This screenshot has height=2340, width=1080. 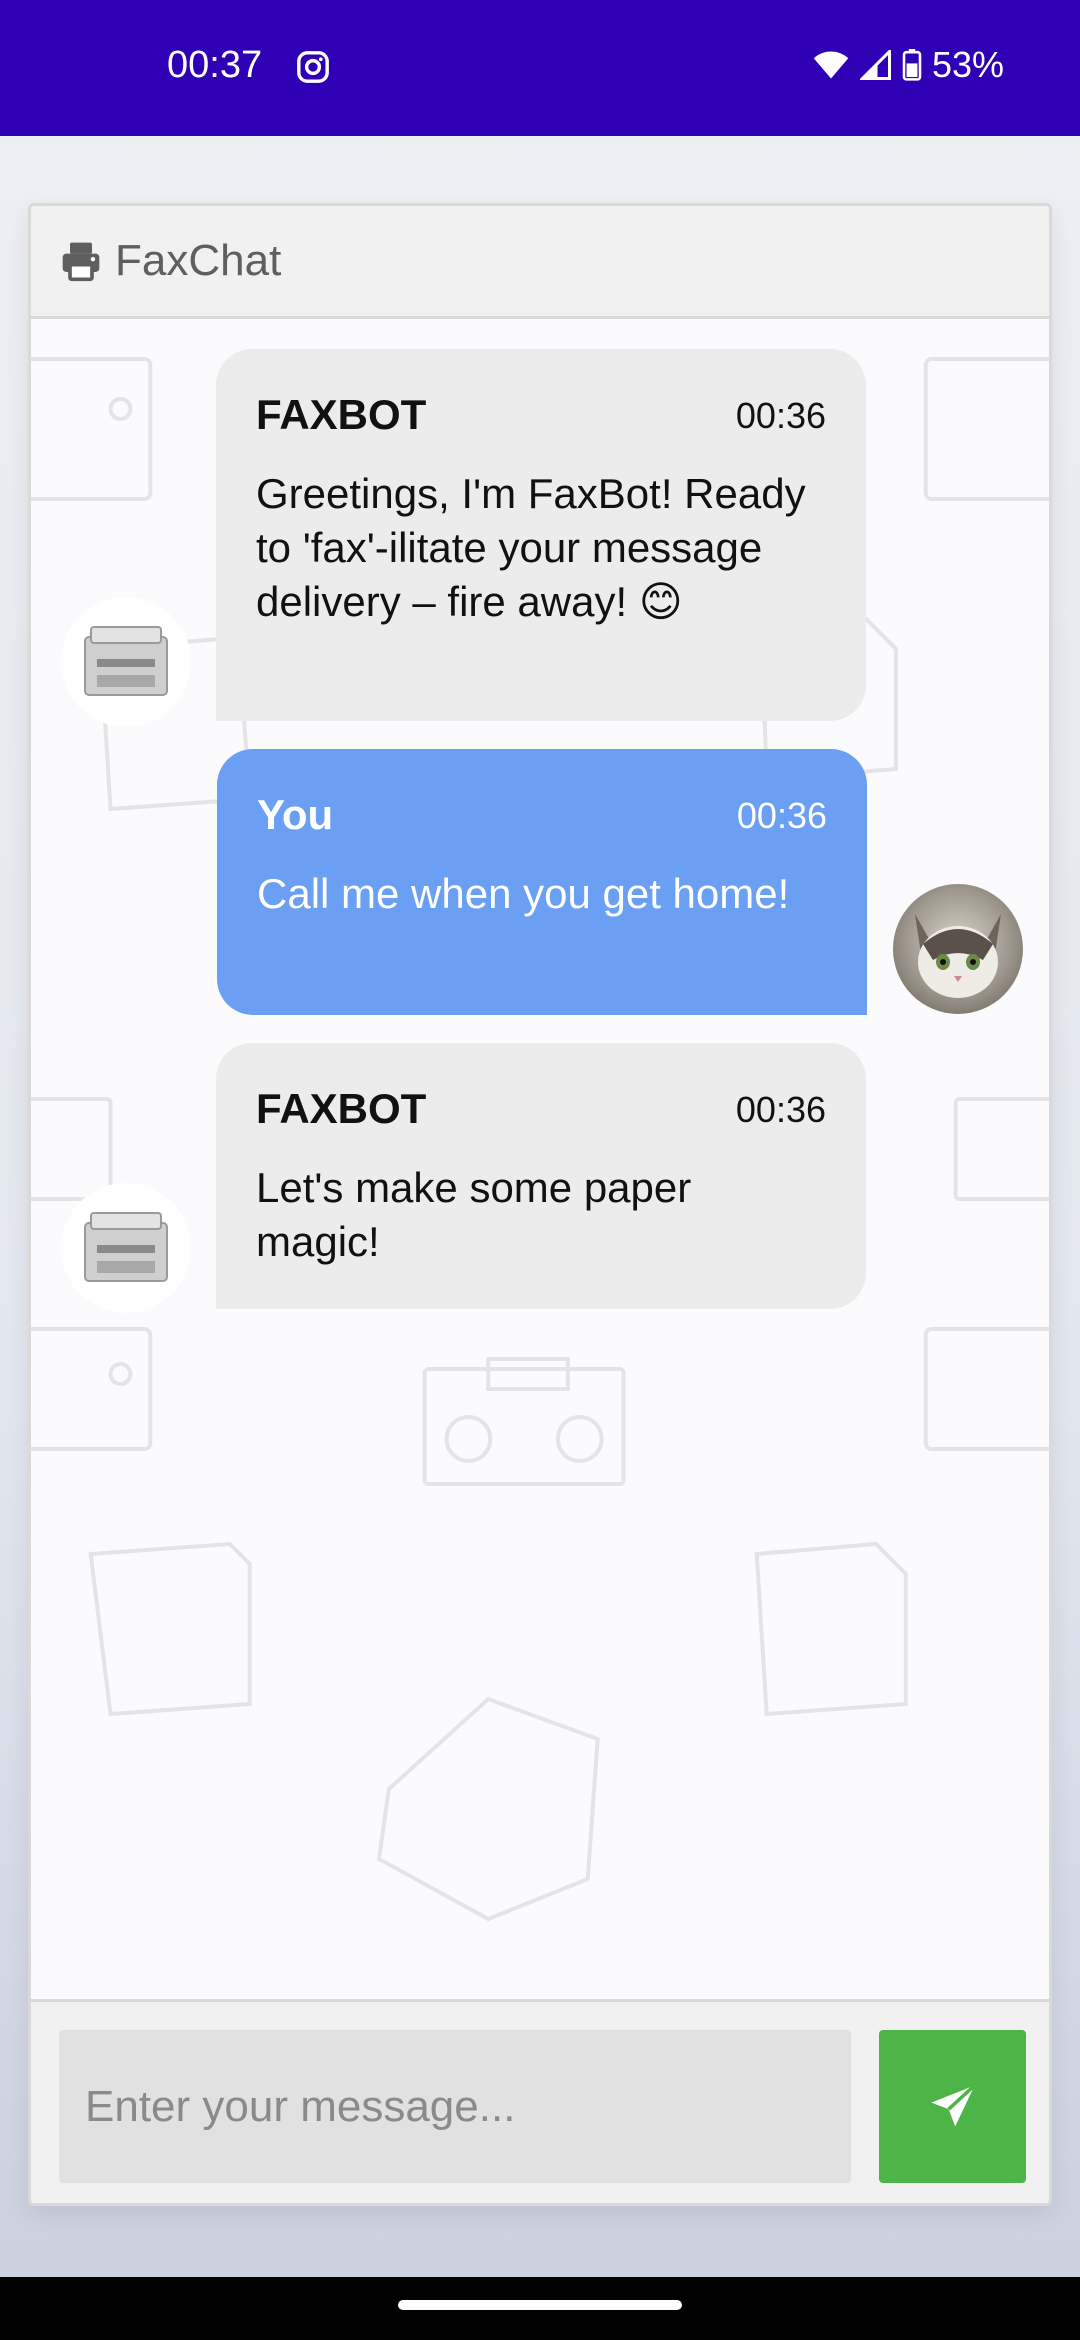 I want to click on chat-header: FaxChat, so click(x=540, y=262).